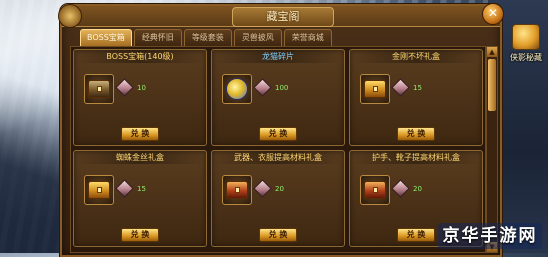  I want to click on tab-3: 灵兽披风, so click(257, 38).